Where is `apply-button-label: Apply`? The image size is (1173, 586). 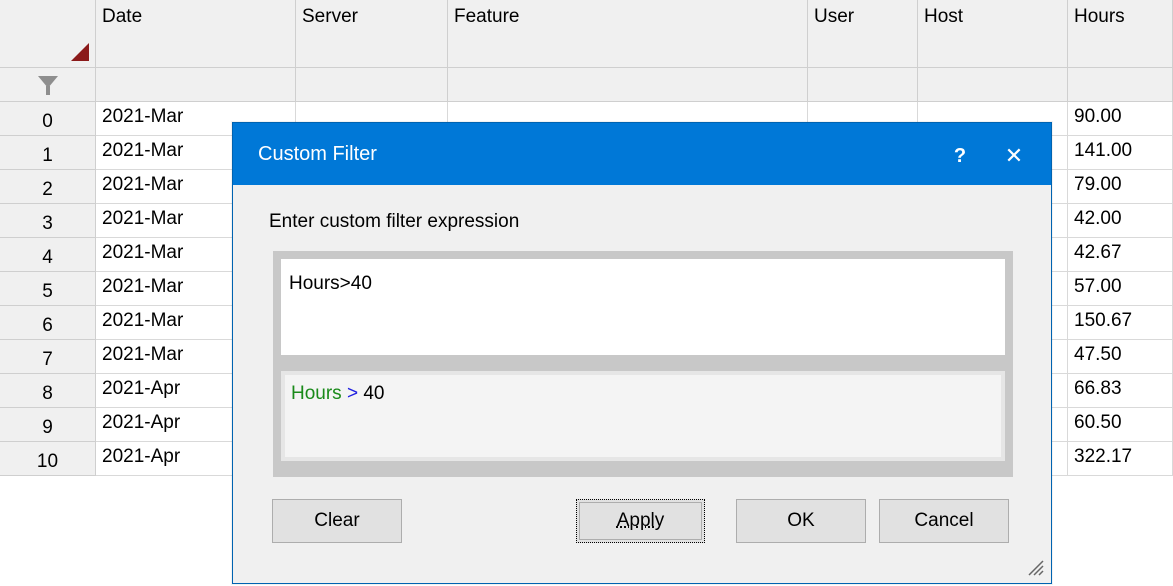
apply-button-label: Apply is located at coordinates (640, 520).